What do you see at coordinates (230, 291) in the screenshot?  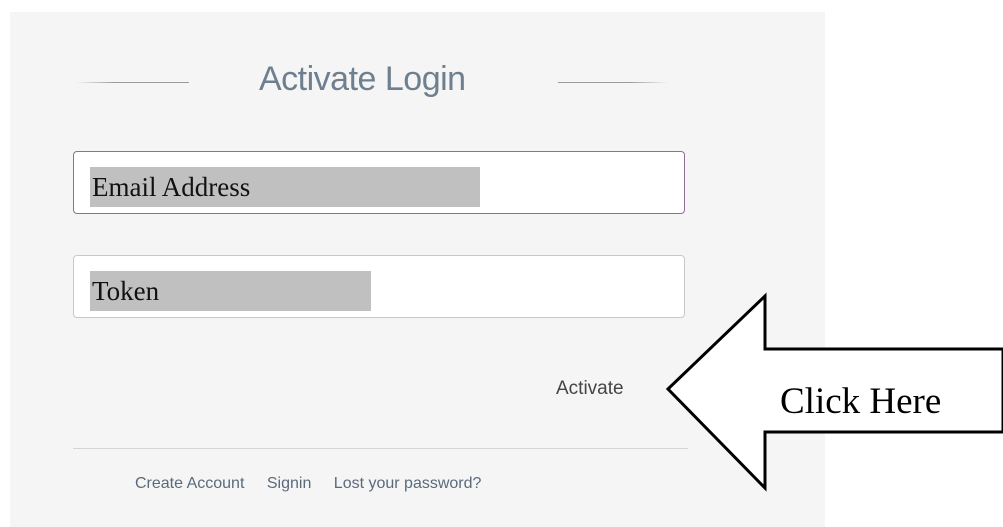 I see `token-field-value: Token` at bounding box center [230, 291].